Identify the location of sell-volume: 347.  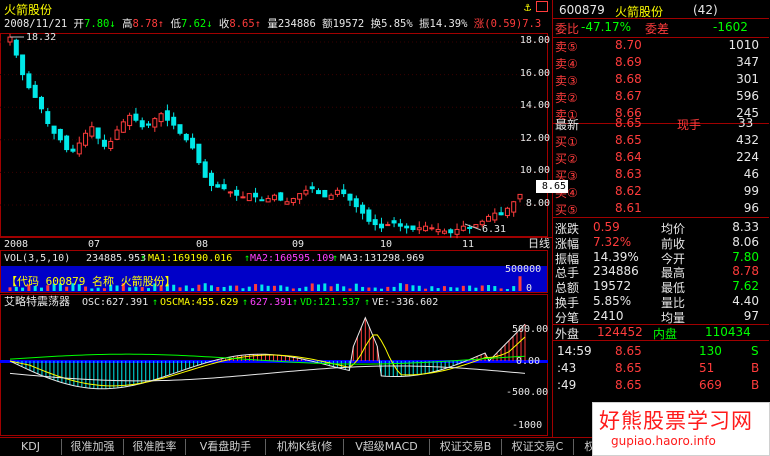
(747, 62).